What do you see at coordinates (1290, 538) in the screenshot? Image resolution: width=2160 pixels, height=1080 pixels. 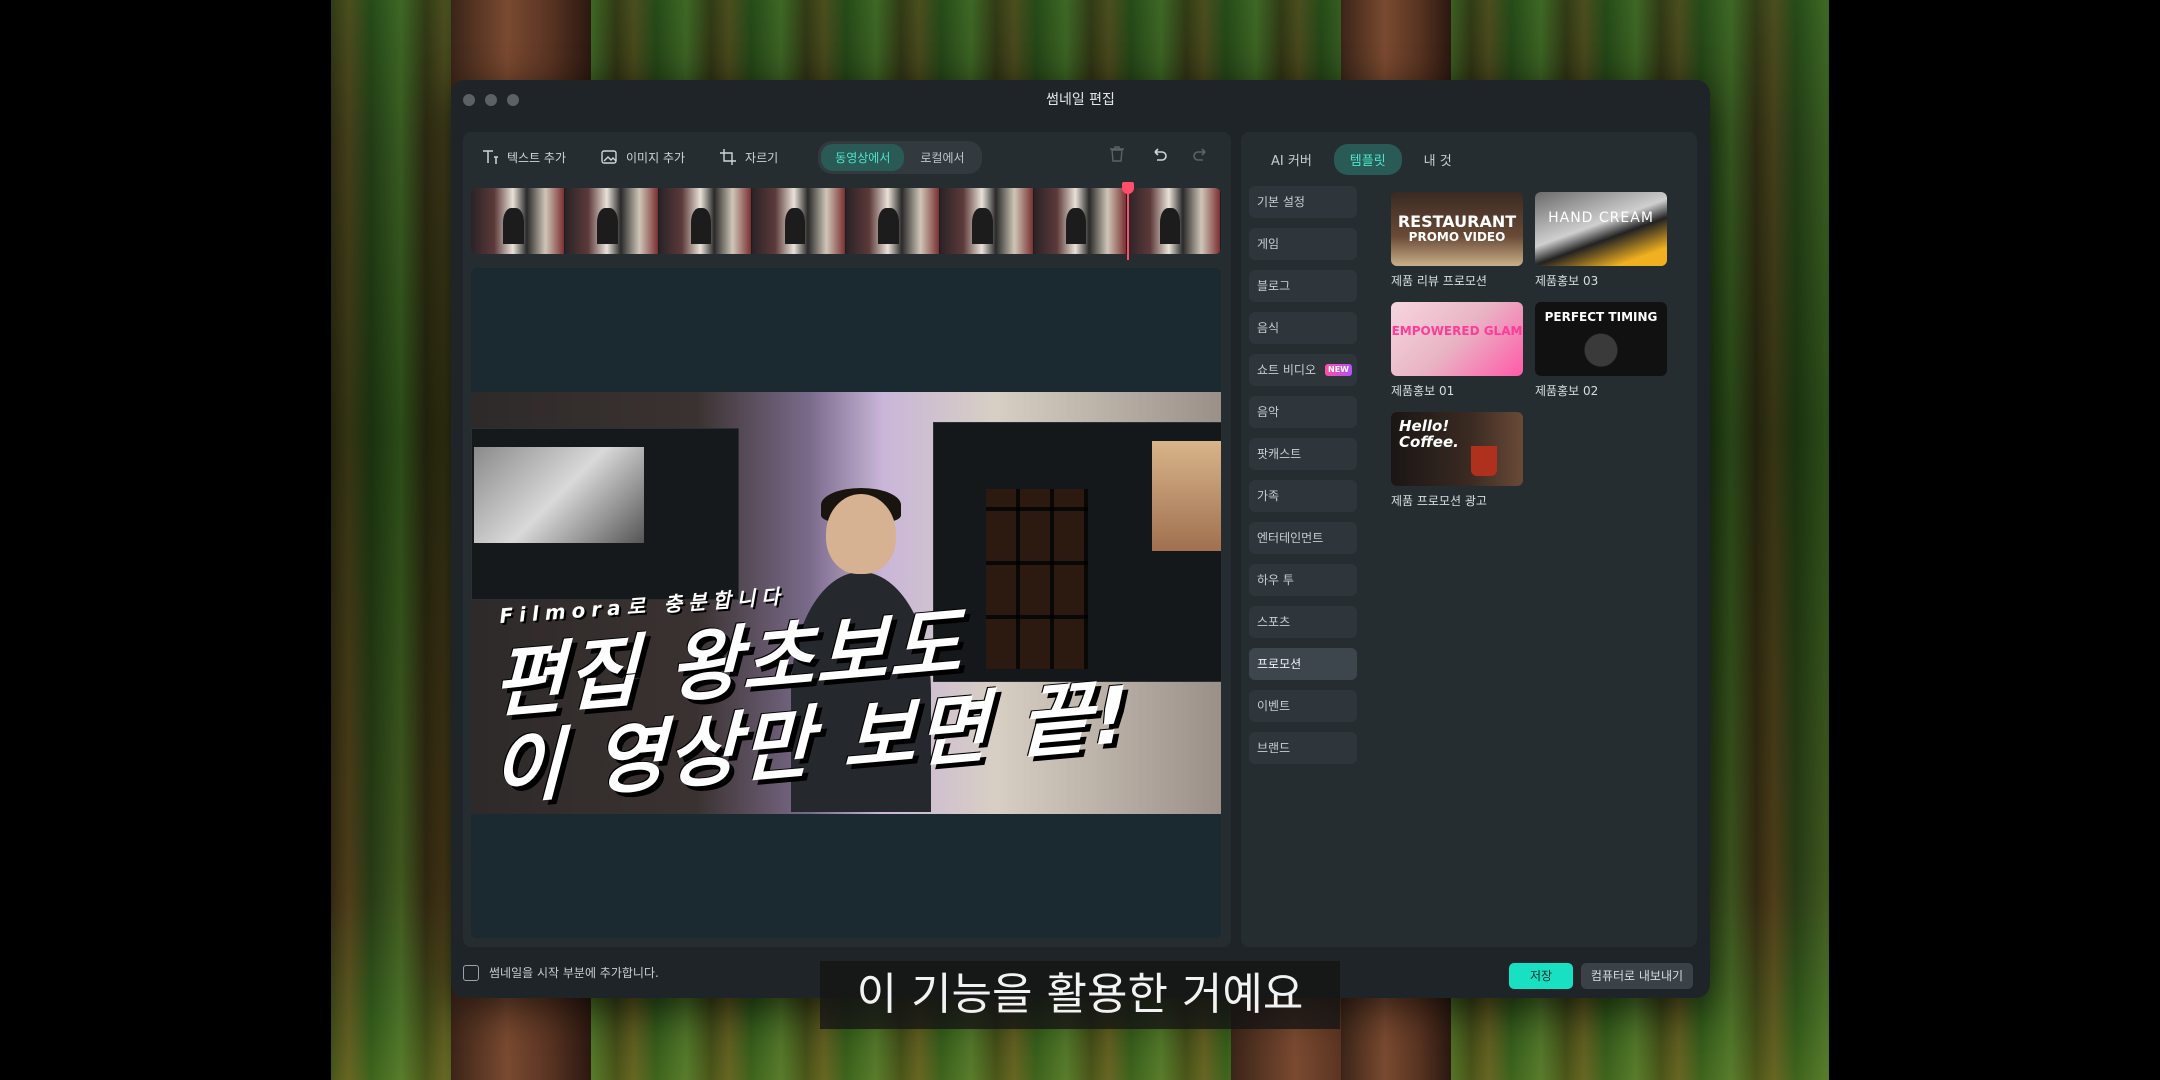 I see `category-label: 엔터테인먼트` at bounding box center [1290, 538].